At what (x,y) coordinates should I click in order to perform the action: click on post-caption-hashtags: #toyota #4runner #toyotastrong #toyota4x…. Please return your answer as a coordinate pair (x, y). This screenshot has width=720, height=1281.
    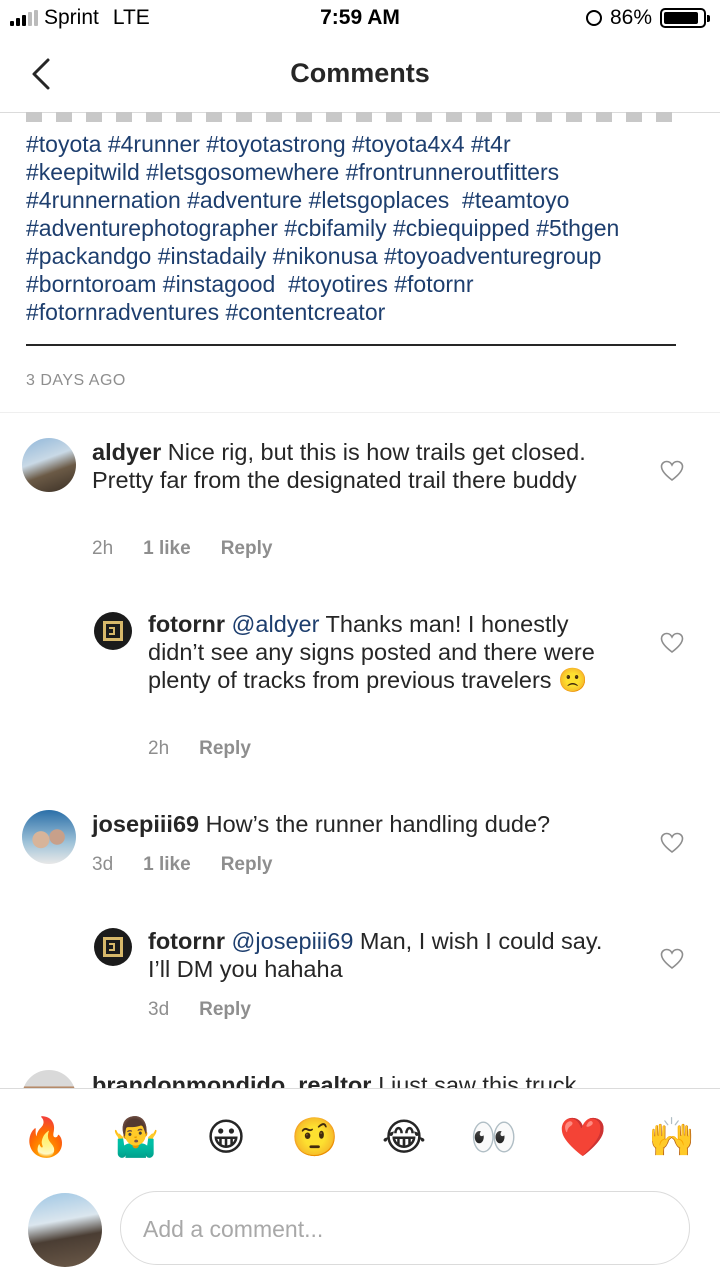
    Looking at the image, I should click on (366, 228).